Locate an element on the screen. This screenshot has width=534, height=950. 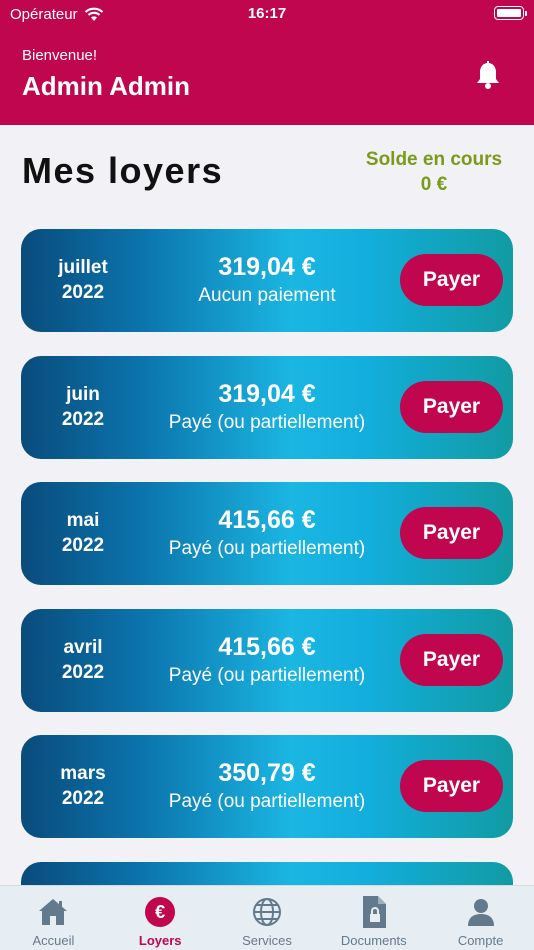
rent-period: juin 2022 is located at coordinates (83, 407).